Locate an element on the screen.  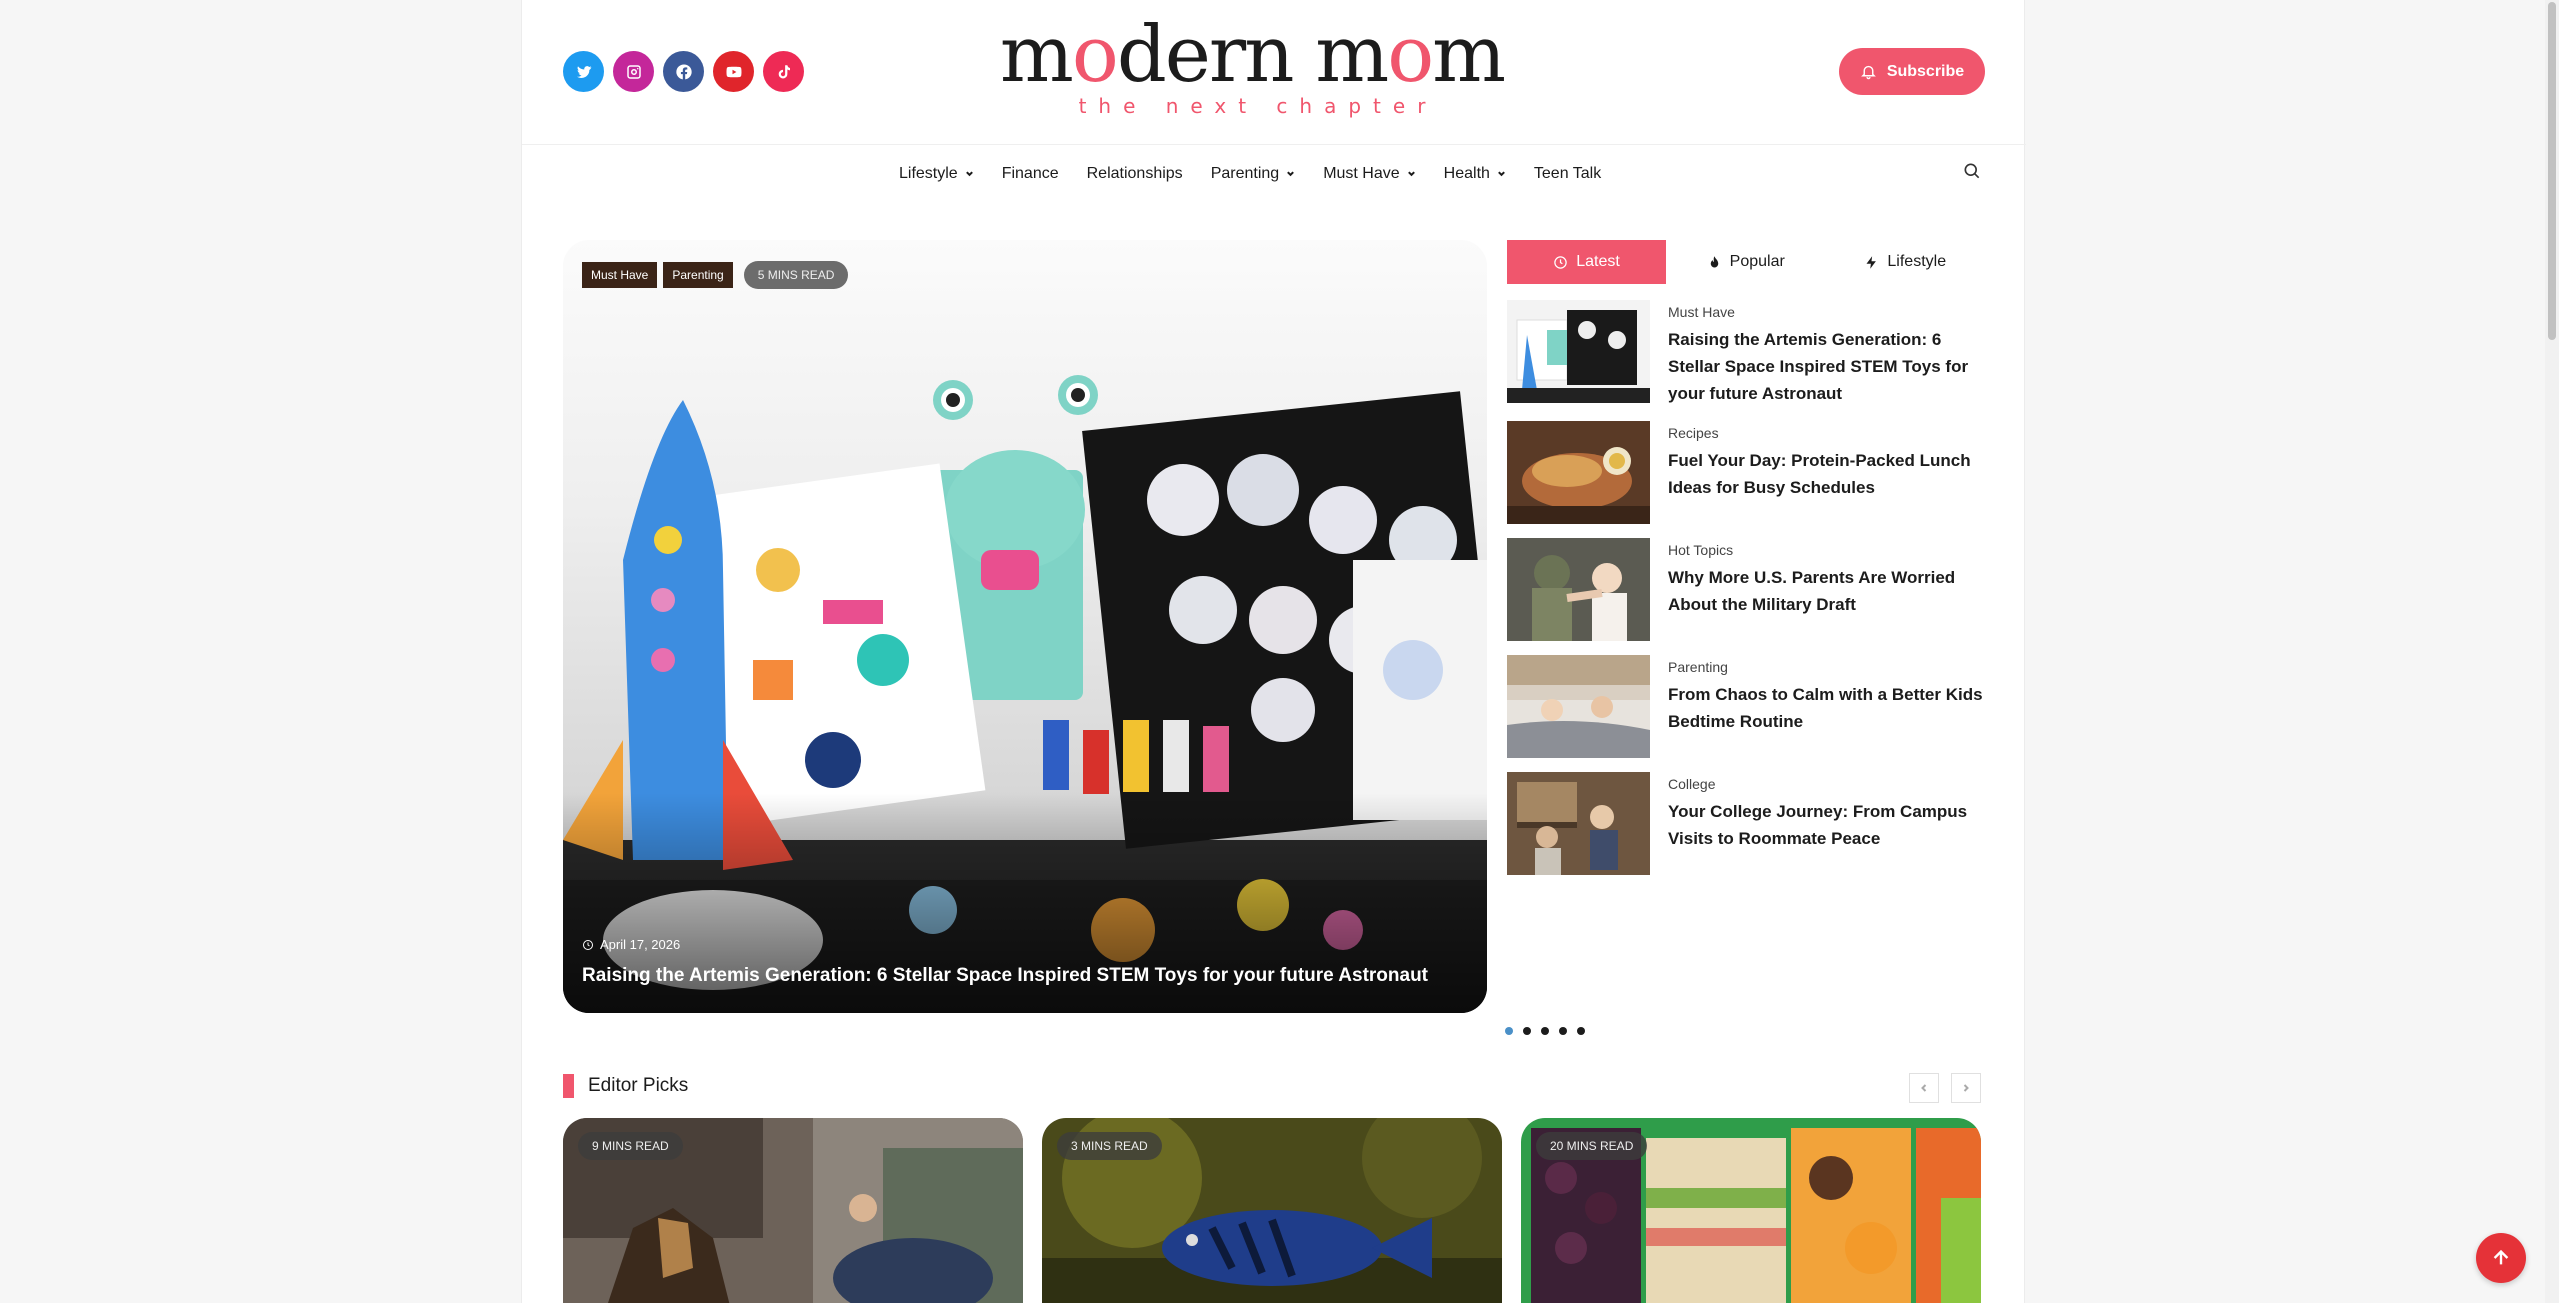
subscribe-label: Subscribe is located at coordinates (1925, 71).